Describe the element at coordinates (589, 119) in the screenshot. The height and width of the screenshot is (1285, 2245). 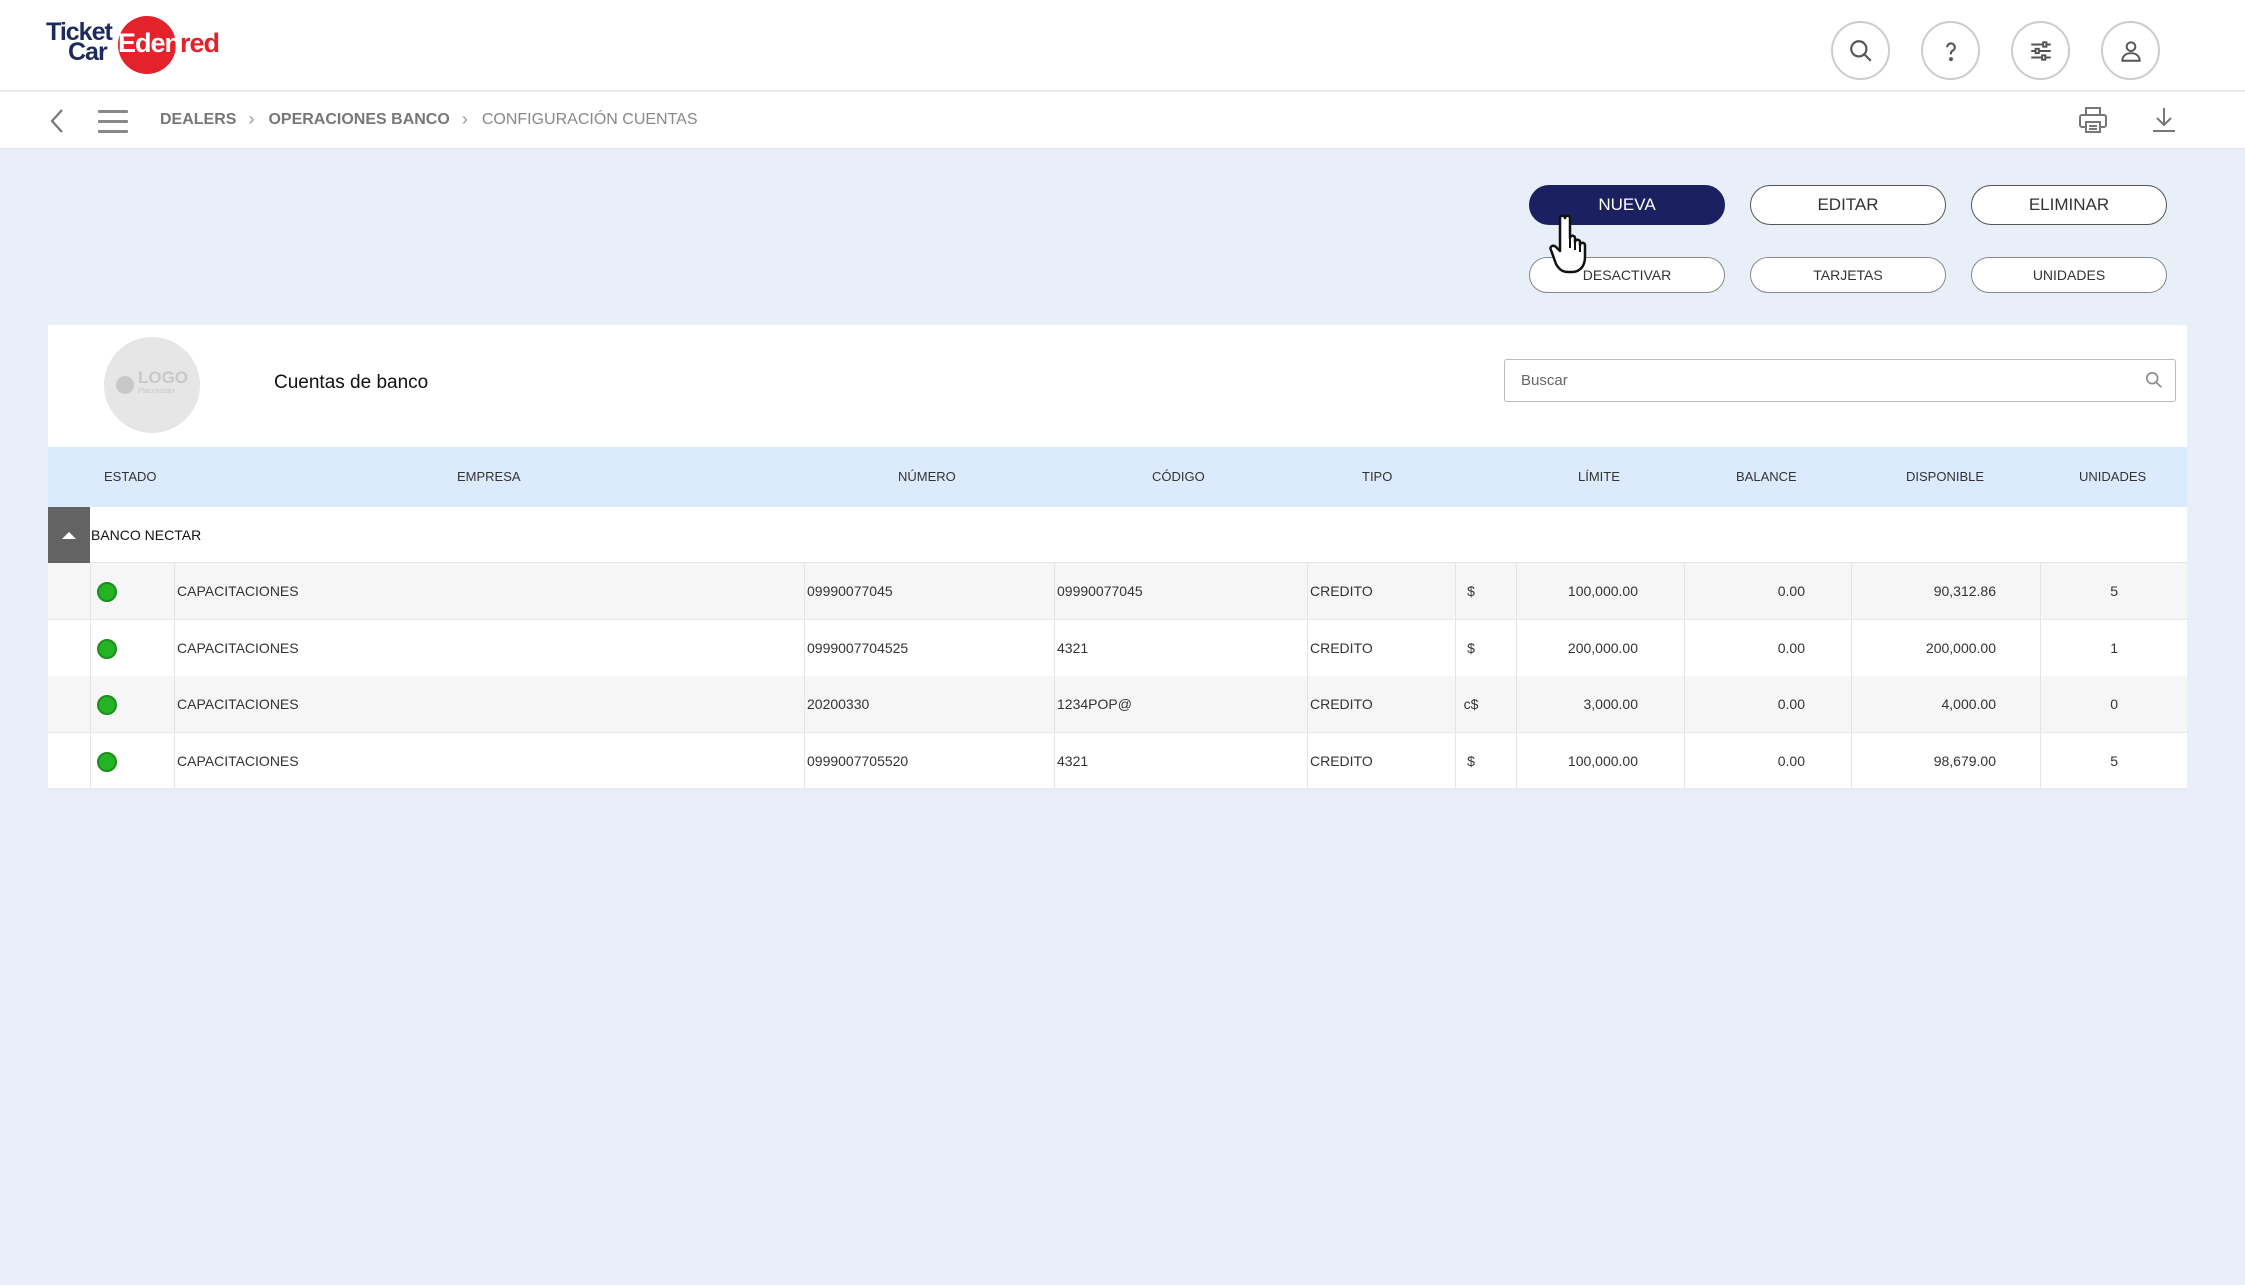
I see `breadcrumb-current: CONFIGURACIÓN CUENTAS` at that location.